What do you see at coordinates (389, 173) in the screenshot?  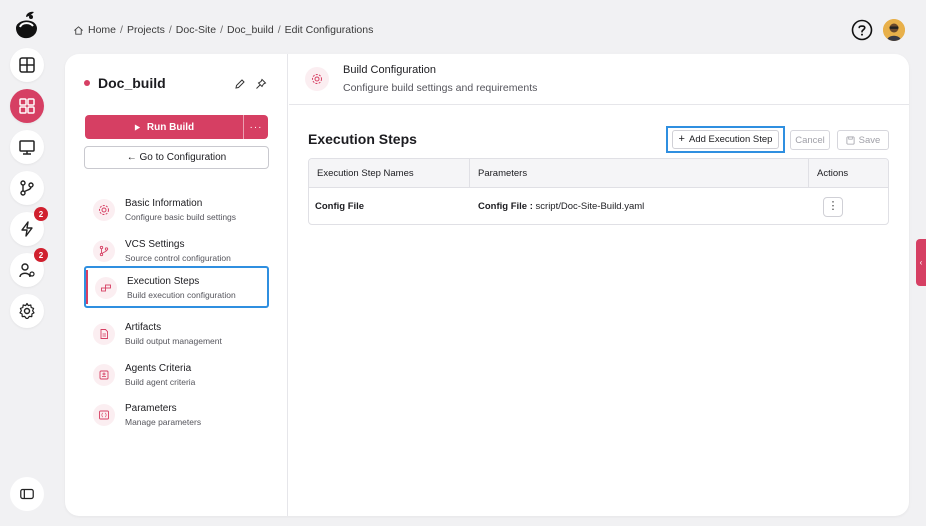 I see `column-header-step-names: Execution Step Names` at bounding box center [389, 173].